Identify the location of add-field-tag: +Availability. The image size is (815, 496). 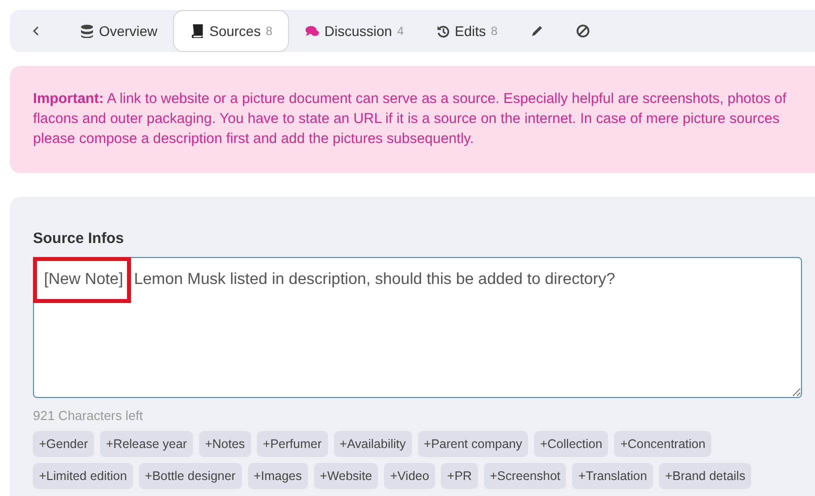
(373, 443).